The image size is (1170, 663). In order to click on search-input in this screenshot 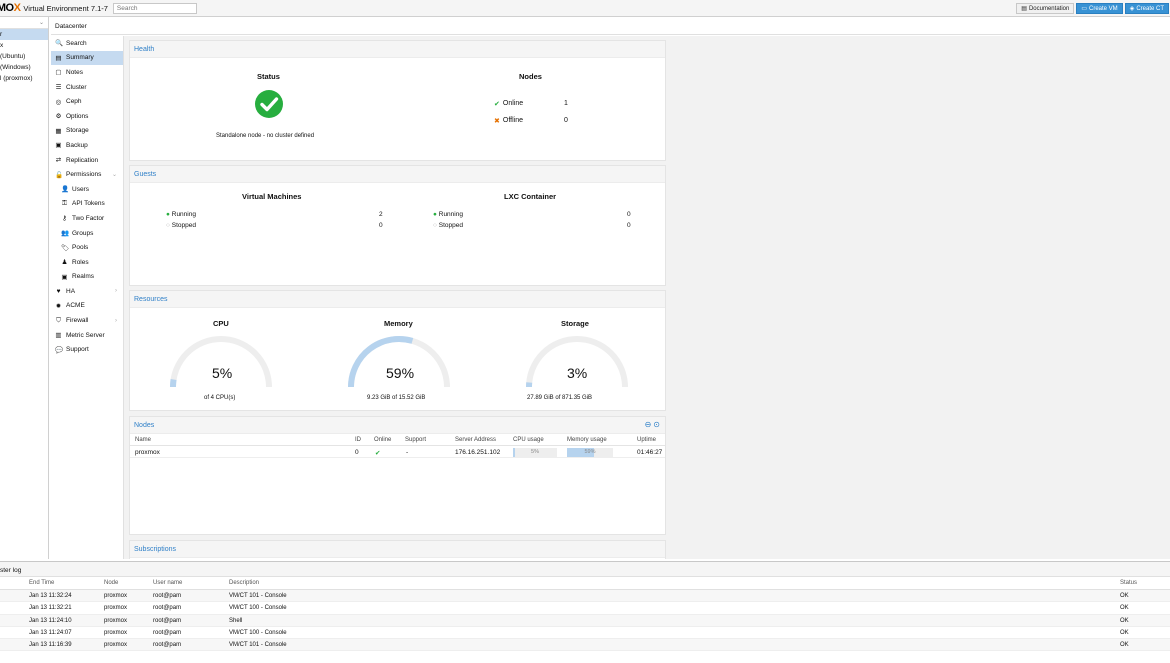, I will do `click(154, 8)`.